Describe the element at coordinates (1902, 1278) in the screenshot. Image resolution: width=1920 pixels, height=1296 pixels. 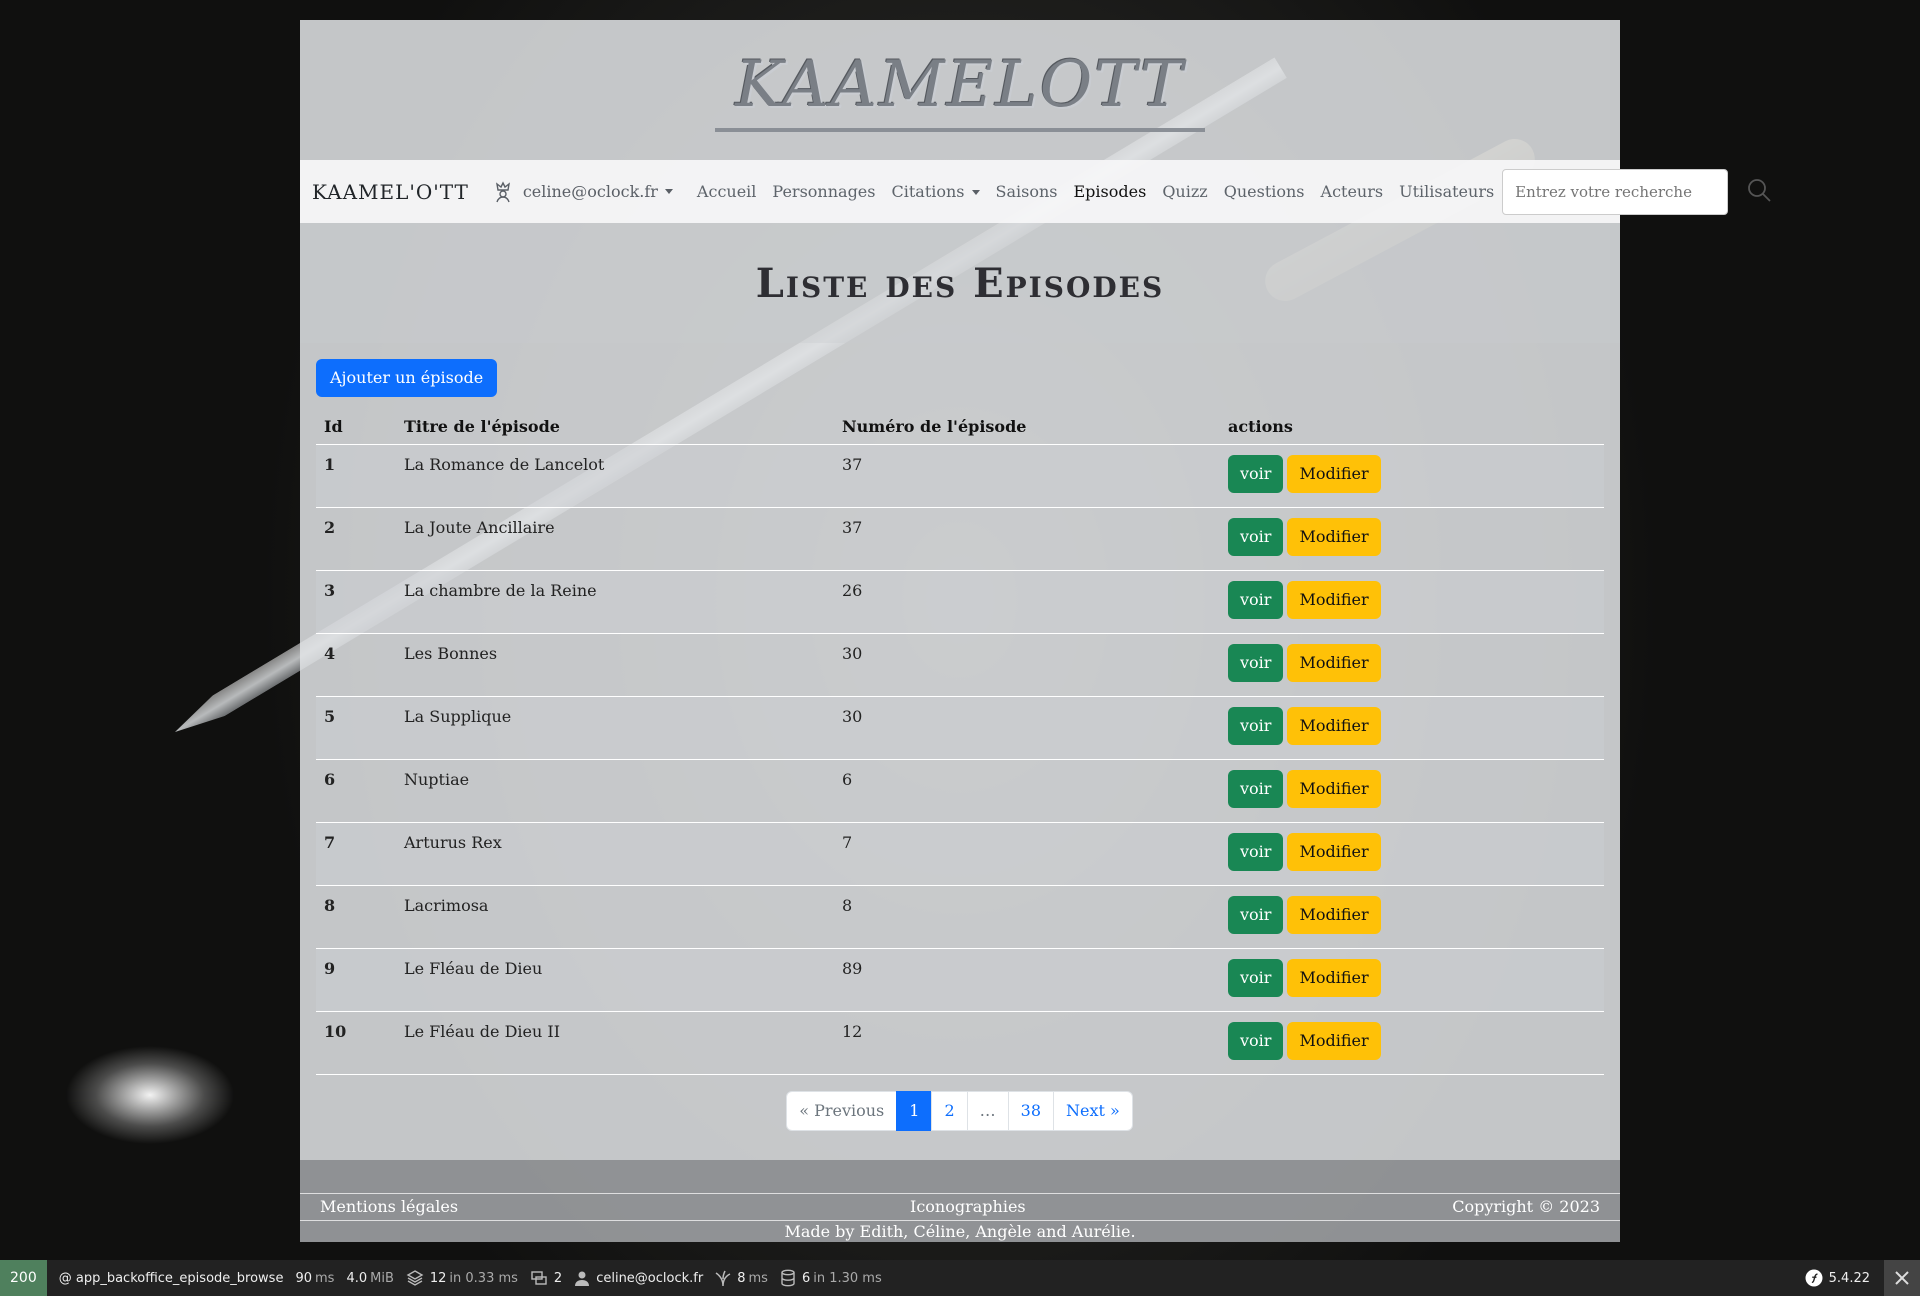
I see `toolbar-close-button` at that location.